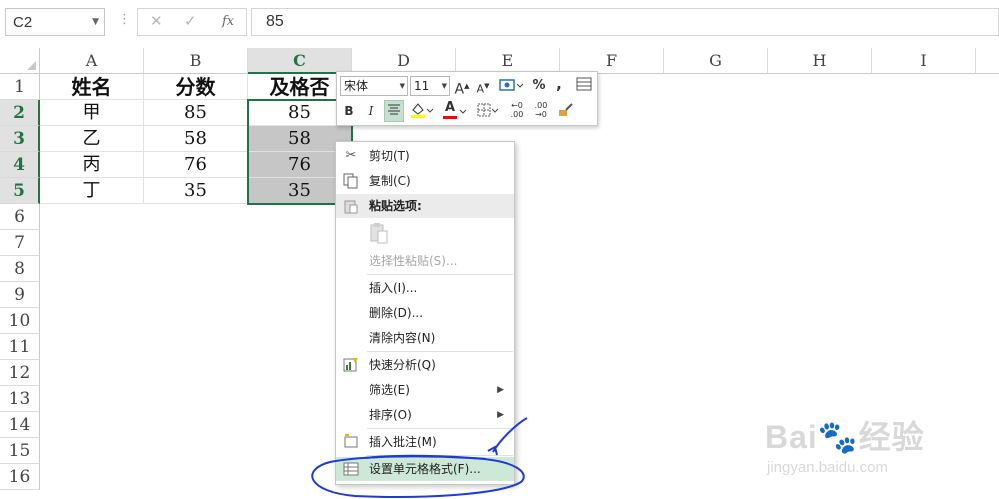  What do you see at coordinates (351, 181) in the screenshot?
I see `copy-icon` at bounding box center [351, 181].